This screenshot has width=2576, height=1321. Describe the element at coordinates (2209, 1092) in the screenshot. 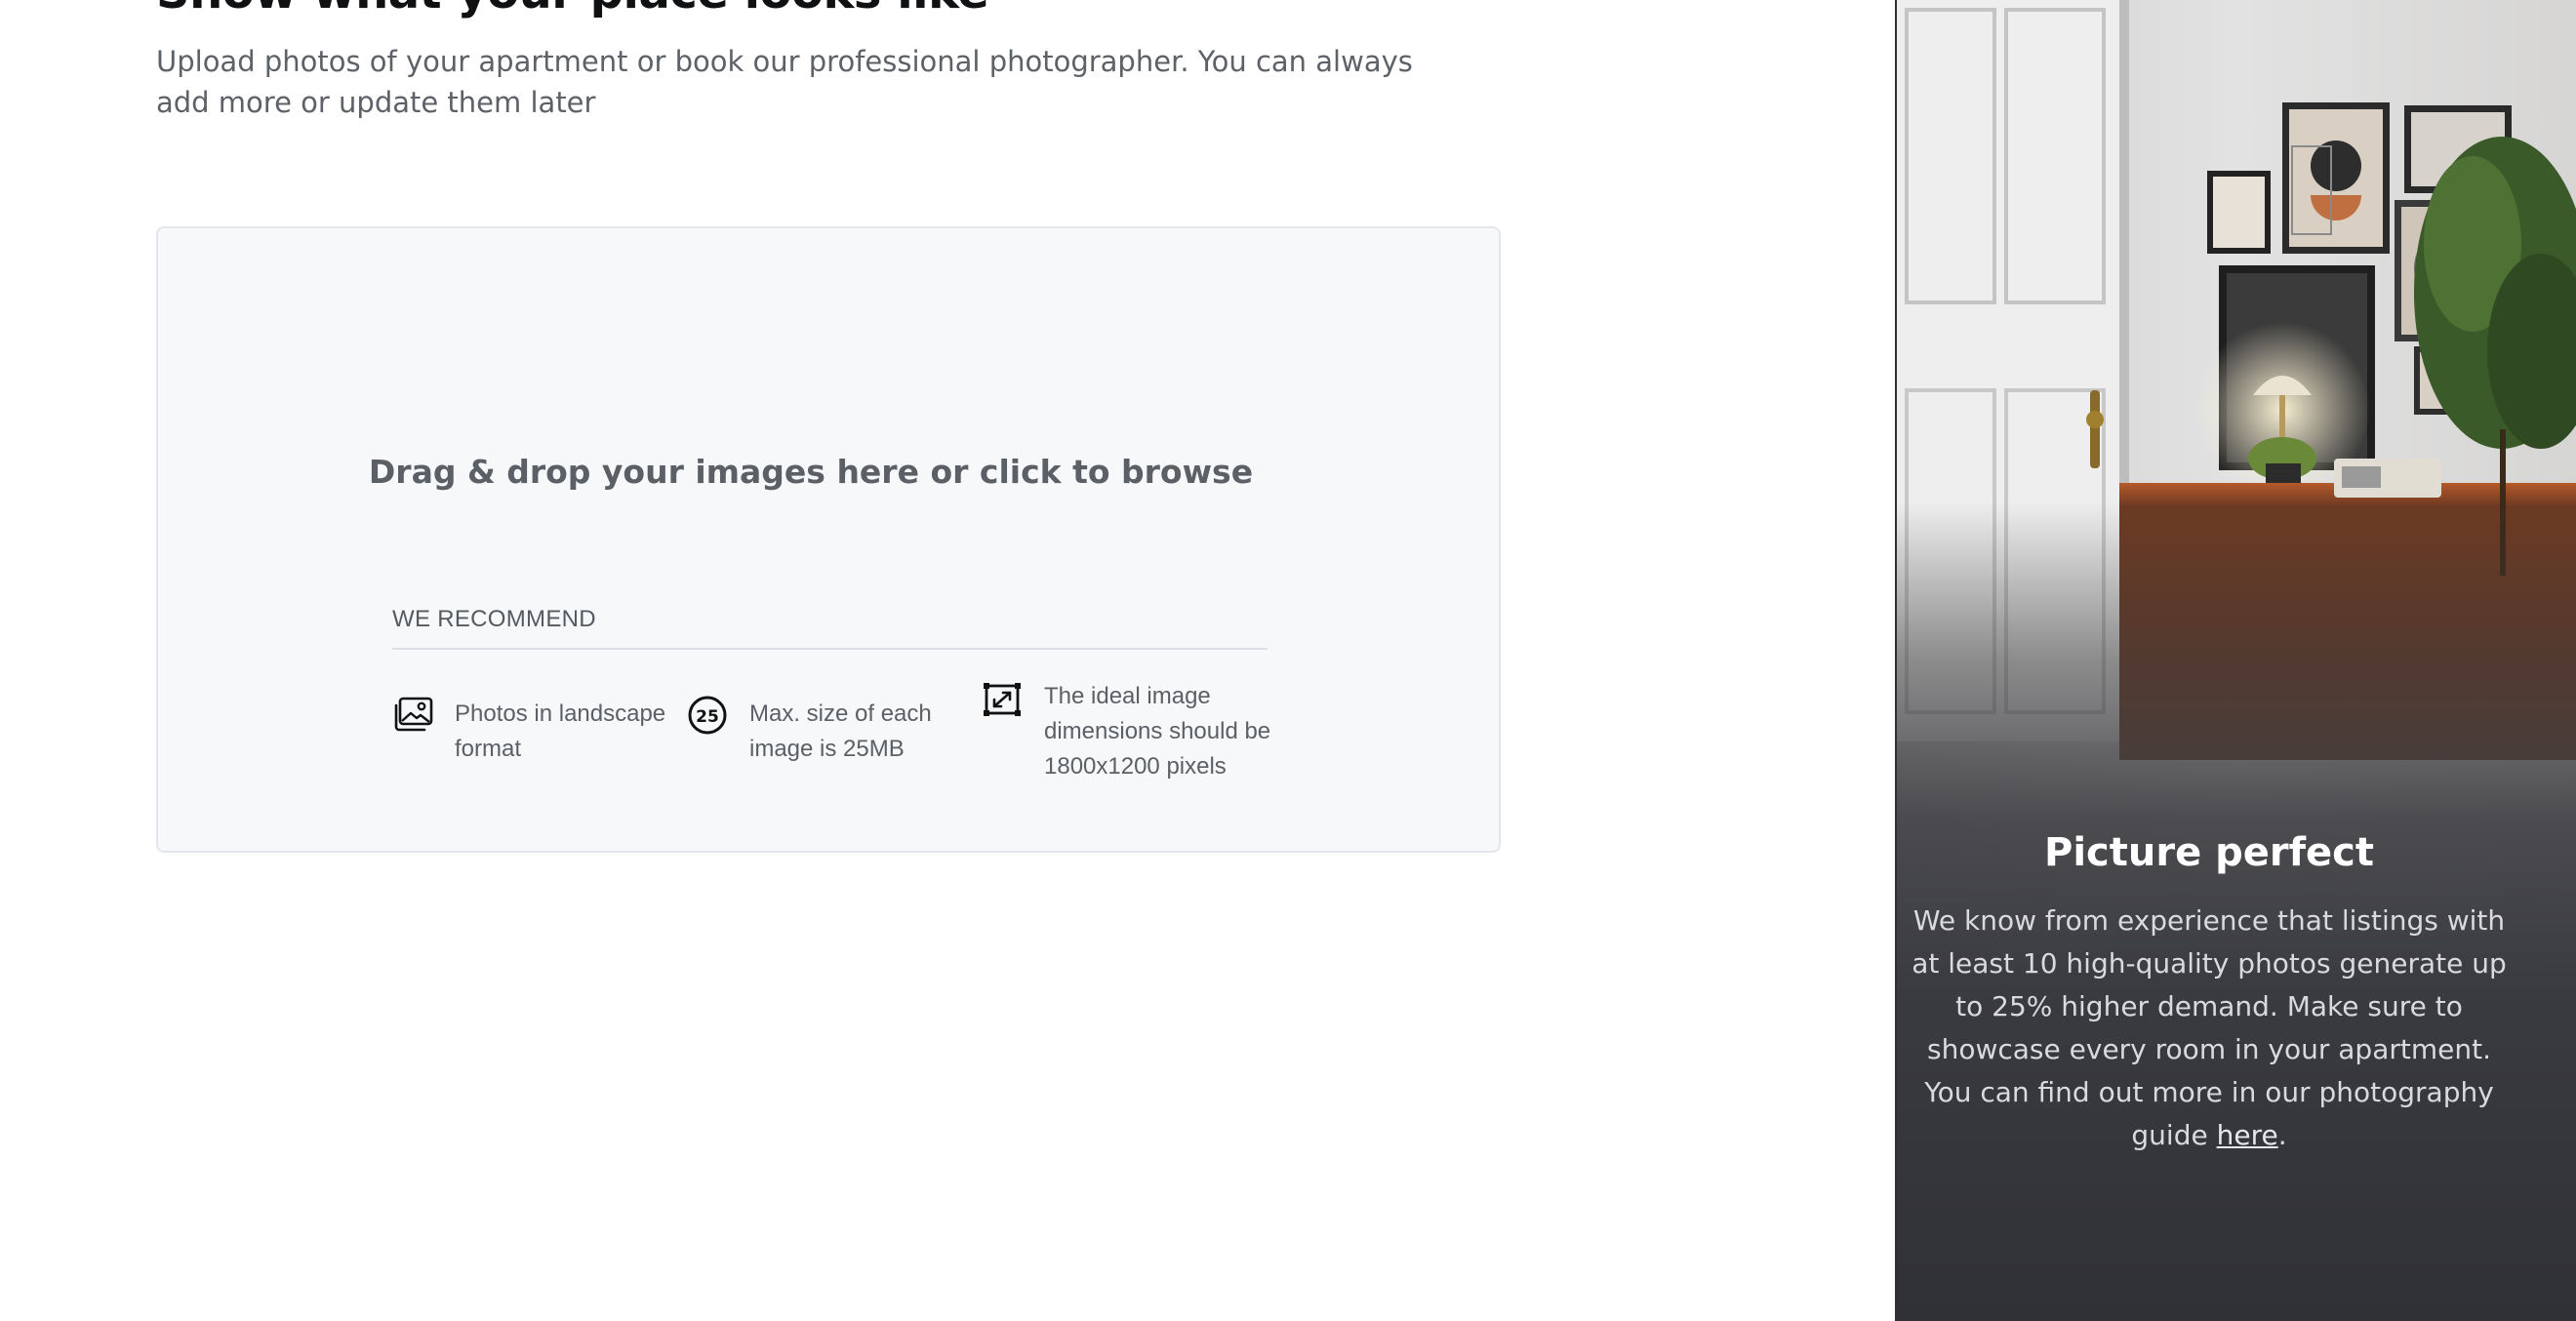

I see `panel-body-line: You can find out more in our photography` at that location.